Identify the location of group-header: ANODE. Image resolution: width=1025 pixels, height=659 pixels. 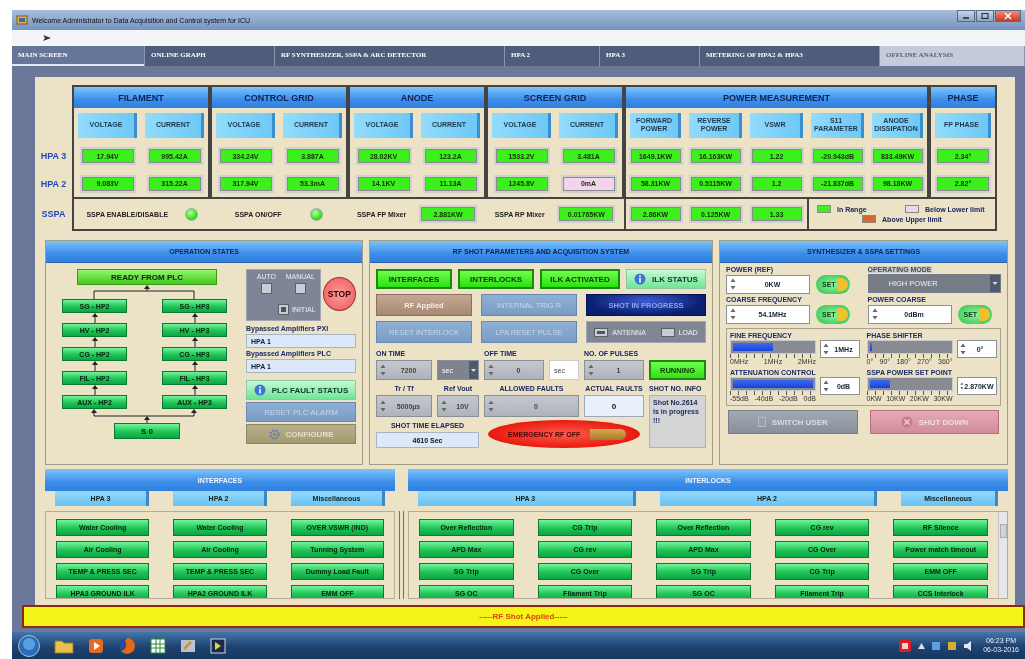
(417, 96).